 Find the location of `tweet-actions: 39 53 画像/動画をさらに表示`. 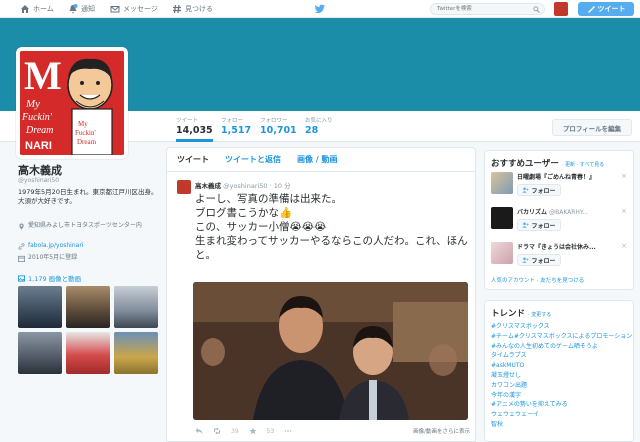

tweet-actions: 39 53 画像/動画をさらに表示 is located at coordinates (332, 431).